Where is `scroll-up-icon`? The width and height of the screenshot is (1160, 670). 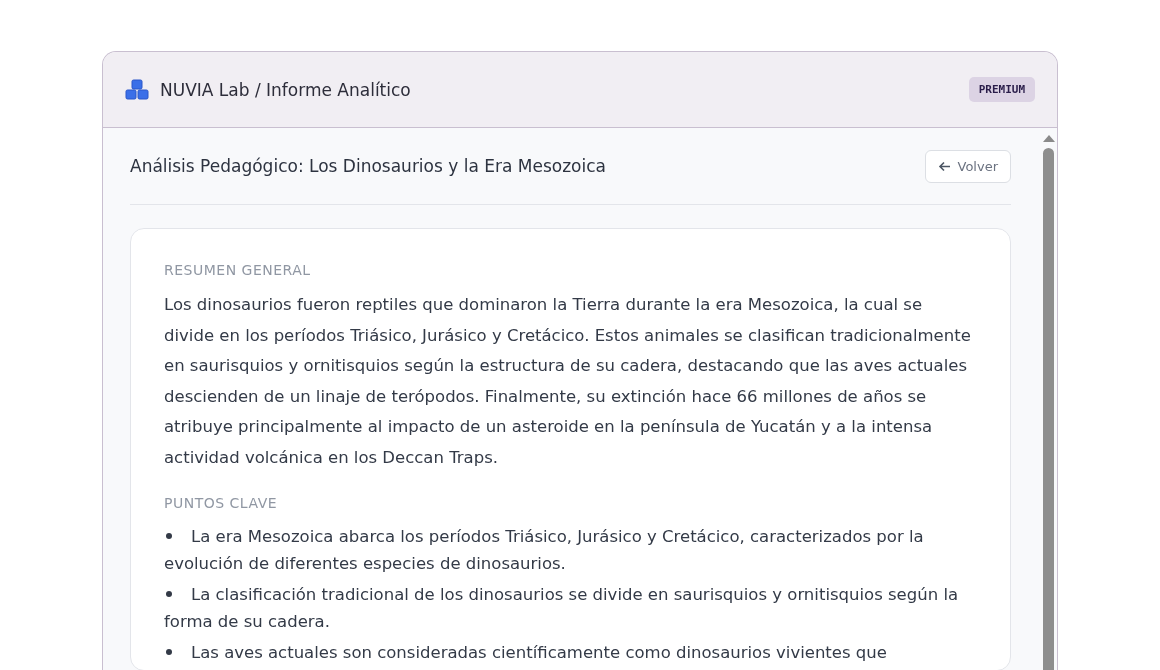 scroll-up-icon is located at coordinates (1048, 138).